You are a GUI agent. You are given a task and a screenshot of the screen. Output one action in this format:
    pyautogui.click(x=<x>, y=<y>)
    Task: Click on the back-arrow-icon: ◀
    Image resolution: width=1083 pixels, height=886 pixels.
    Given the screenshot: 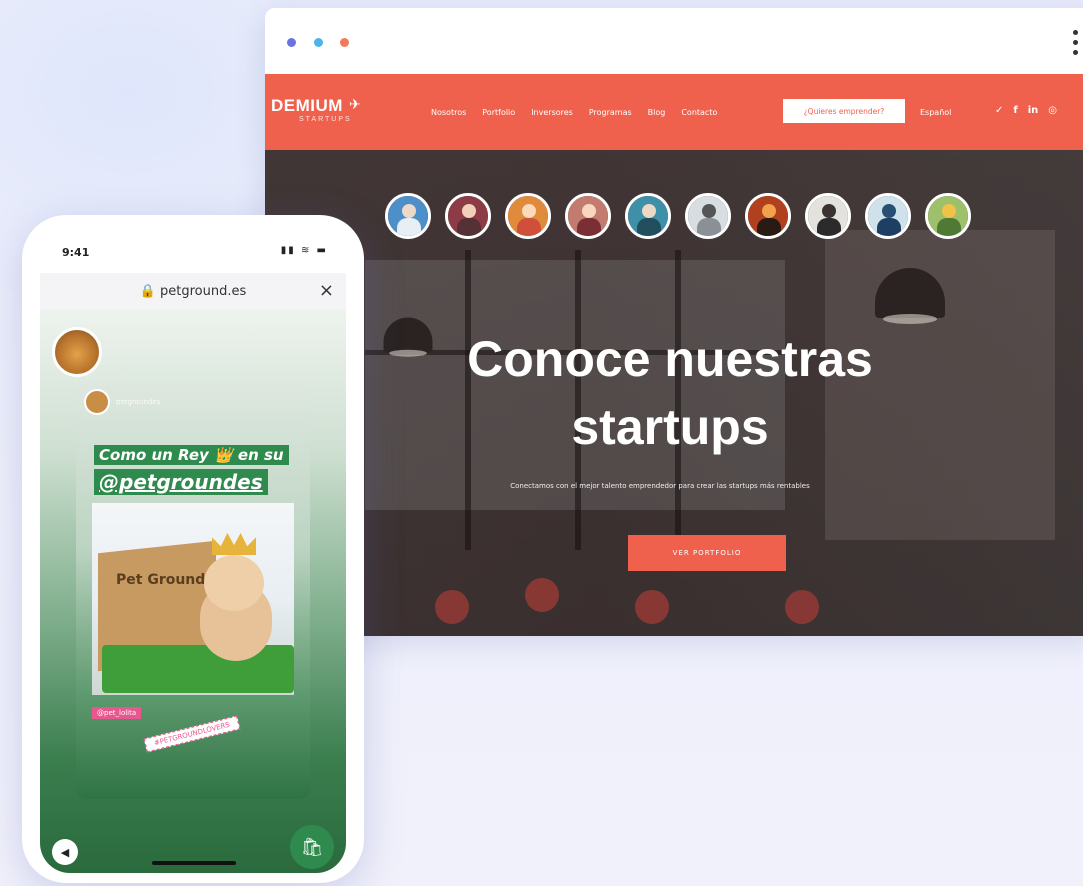 What is the action you would take?
    pyautogui.click(x=65, y=852)
    